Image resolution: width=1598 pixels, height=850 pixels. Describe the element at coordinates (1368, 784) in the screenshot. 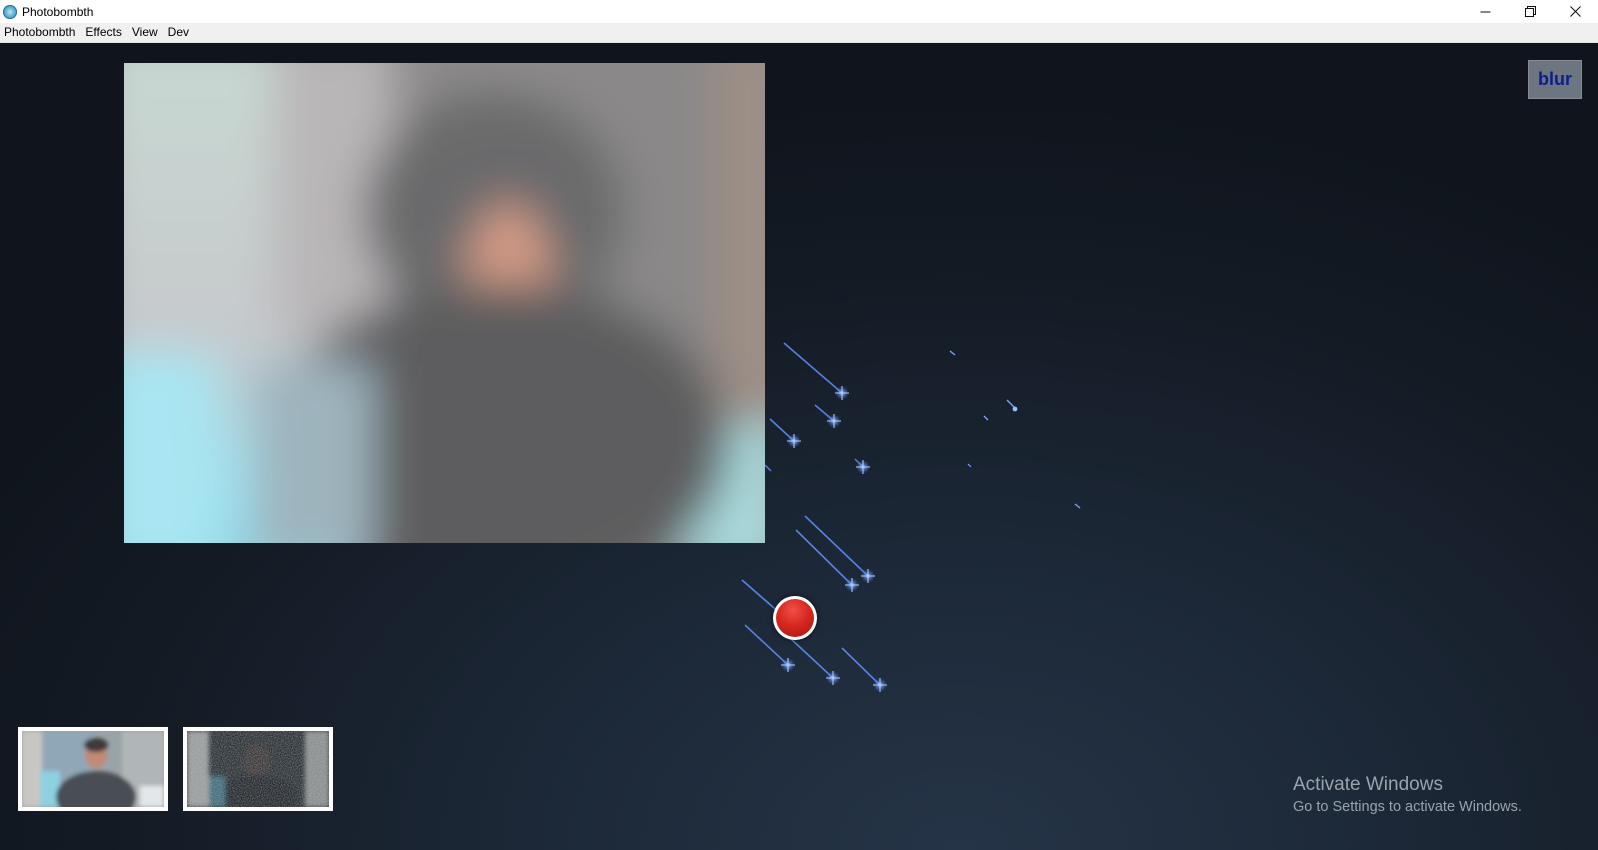

I see `watermark-title: Activate Windows` at that location.